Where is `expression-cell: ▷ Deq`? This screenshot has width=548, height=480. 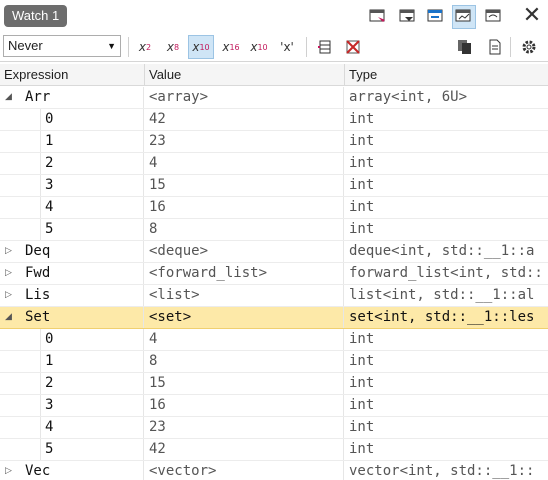
expression-cell: ▷ Deq is located at coordinates (72, 251).